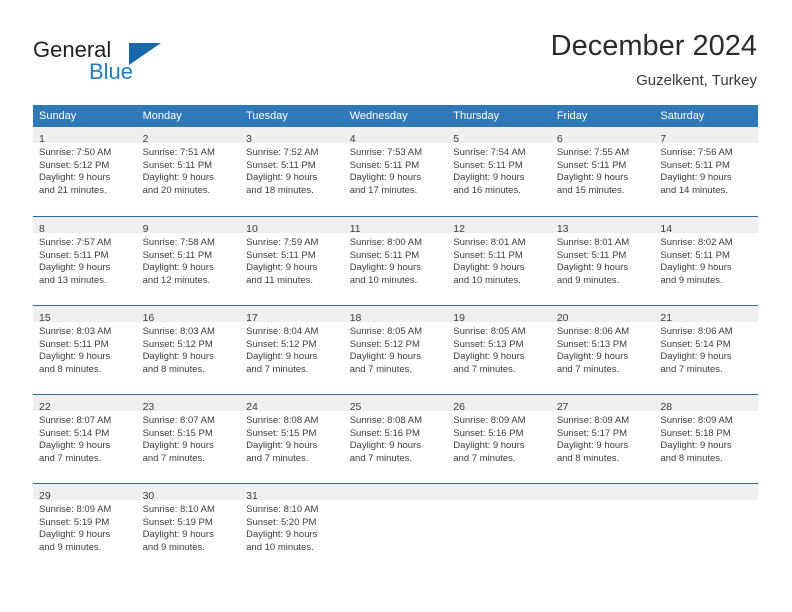 Image resolution: width=792 pixels, height=612 pixels. Describe the element at coordinates (178, 152) in the screenshot. I see `sunrise-text: Sunrise: 7:51 AM` at that location.